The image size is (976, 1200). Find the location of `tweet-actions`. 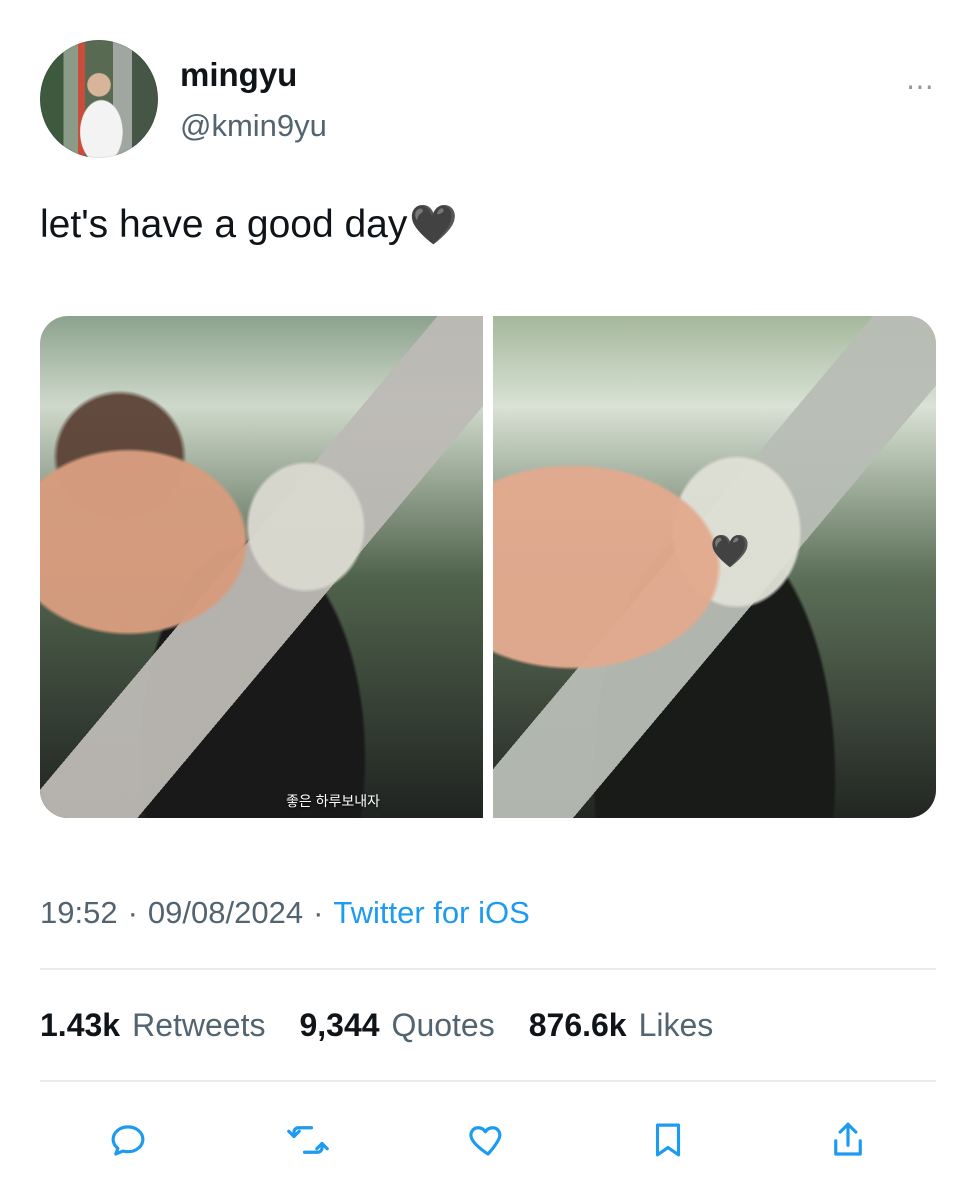

tweet-actions is located at coordinates (488, 1140).